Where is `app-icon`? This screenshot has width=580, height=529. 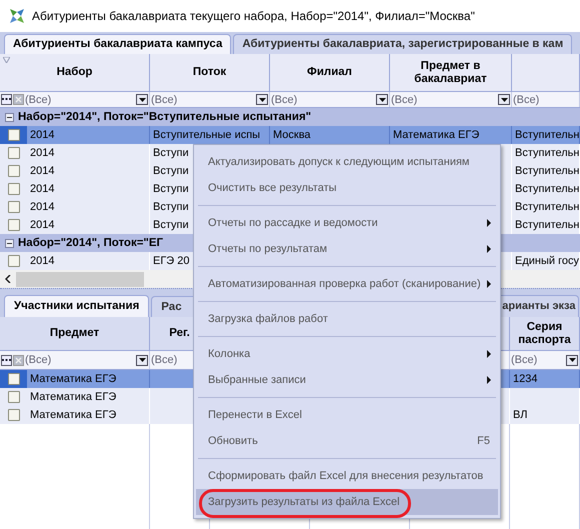 app-icon is located at coordinates (17, 16).